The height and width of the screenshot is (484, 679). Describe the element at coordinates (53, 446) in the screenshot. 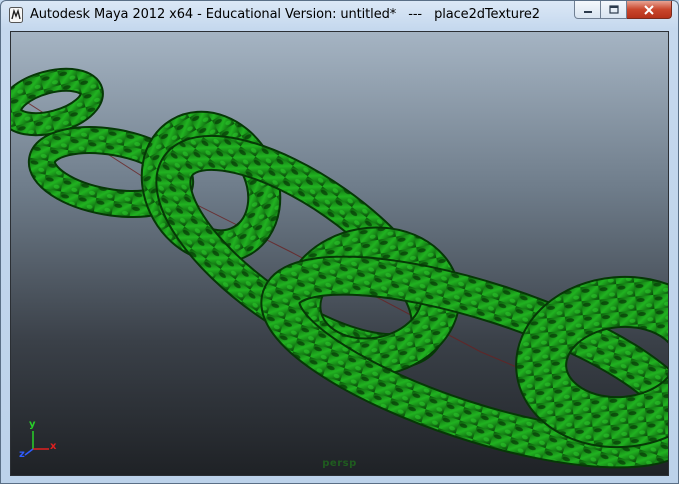

I see `axis-x-label: x` at that location.